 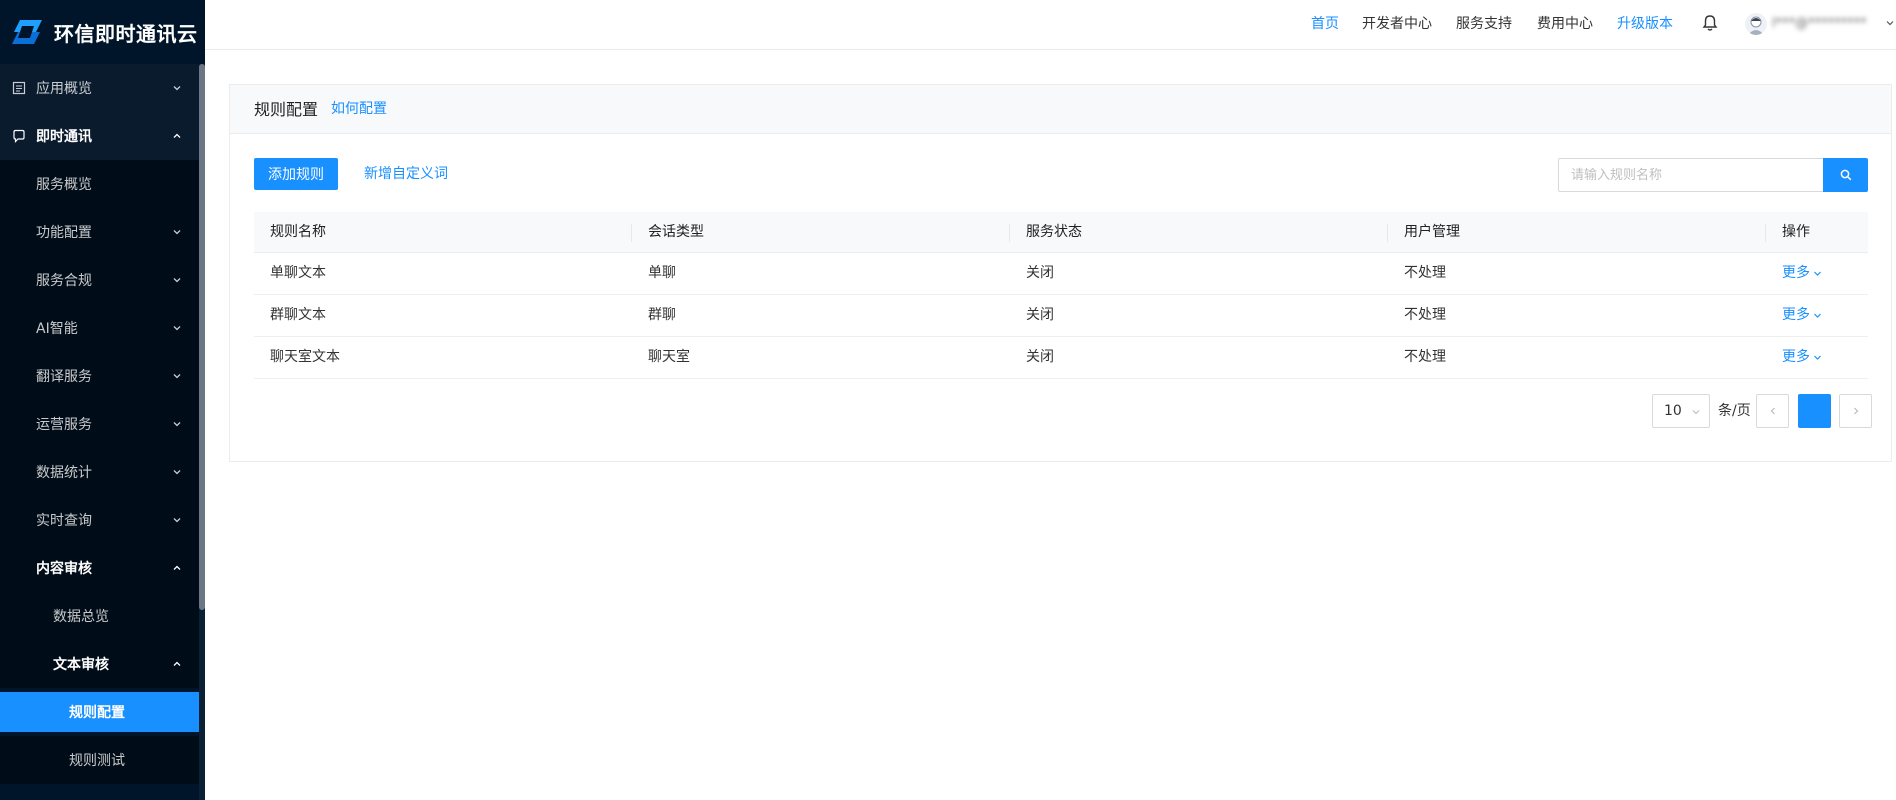 What do you see at coordinates (97, 713) in the screenshot?
I see `sidebar-item-label: 规则配置` at bounding box center [97, 713].